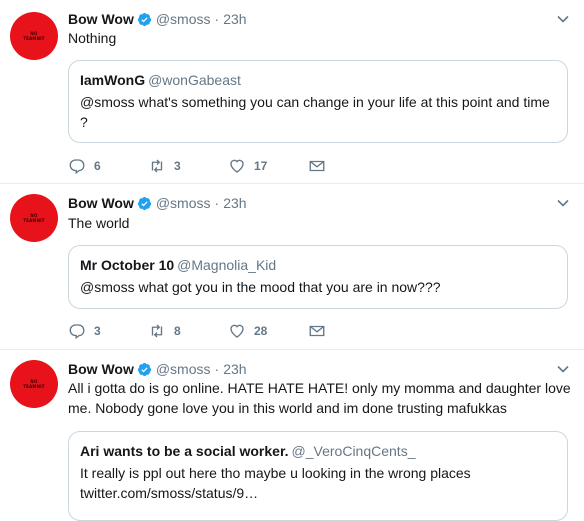 The width and height of the screenshot is (584, 521). I want to click on quoted-author-handle: @wonGabeast, so click(194, 80).